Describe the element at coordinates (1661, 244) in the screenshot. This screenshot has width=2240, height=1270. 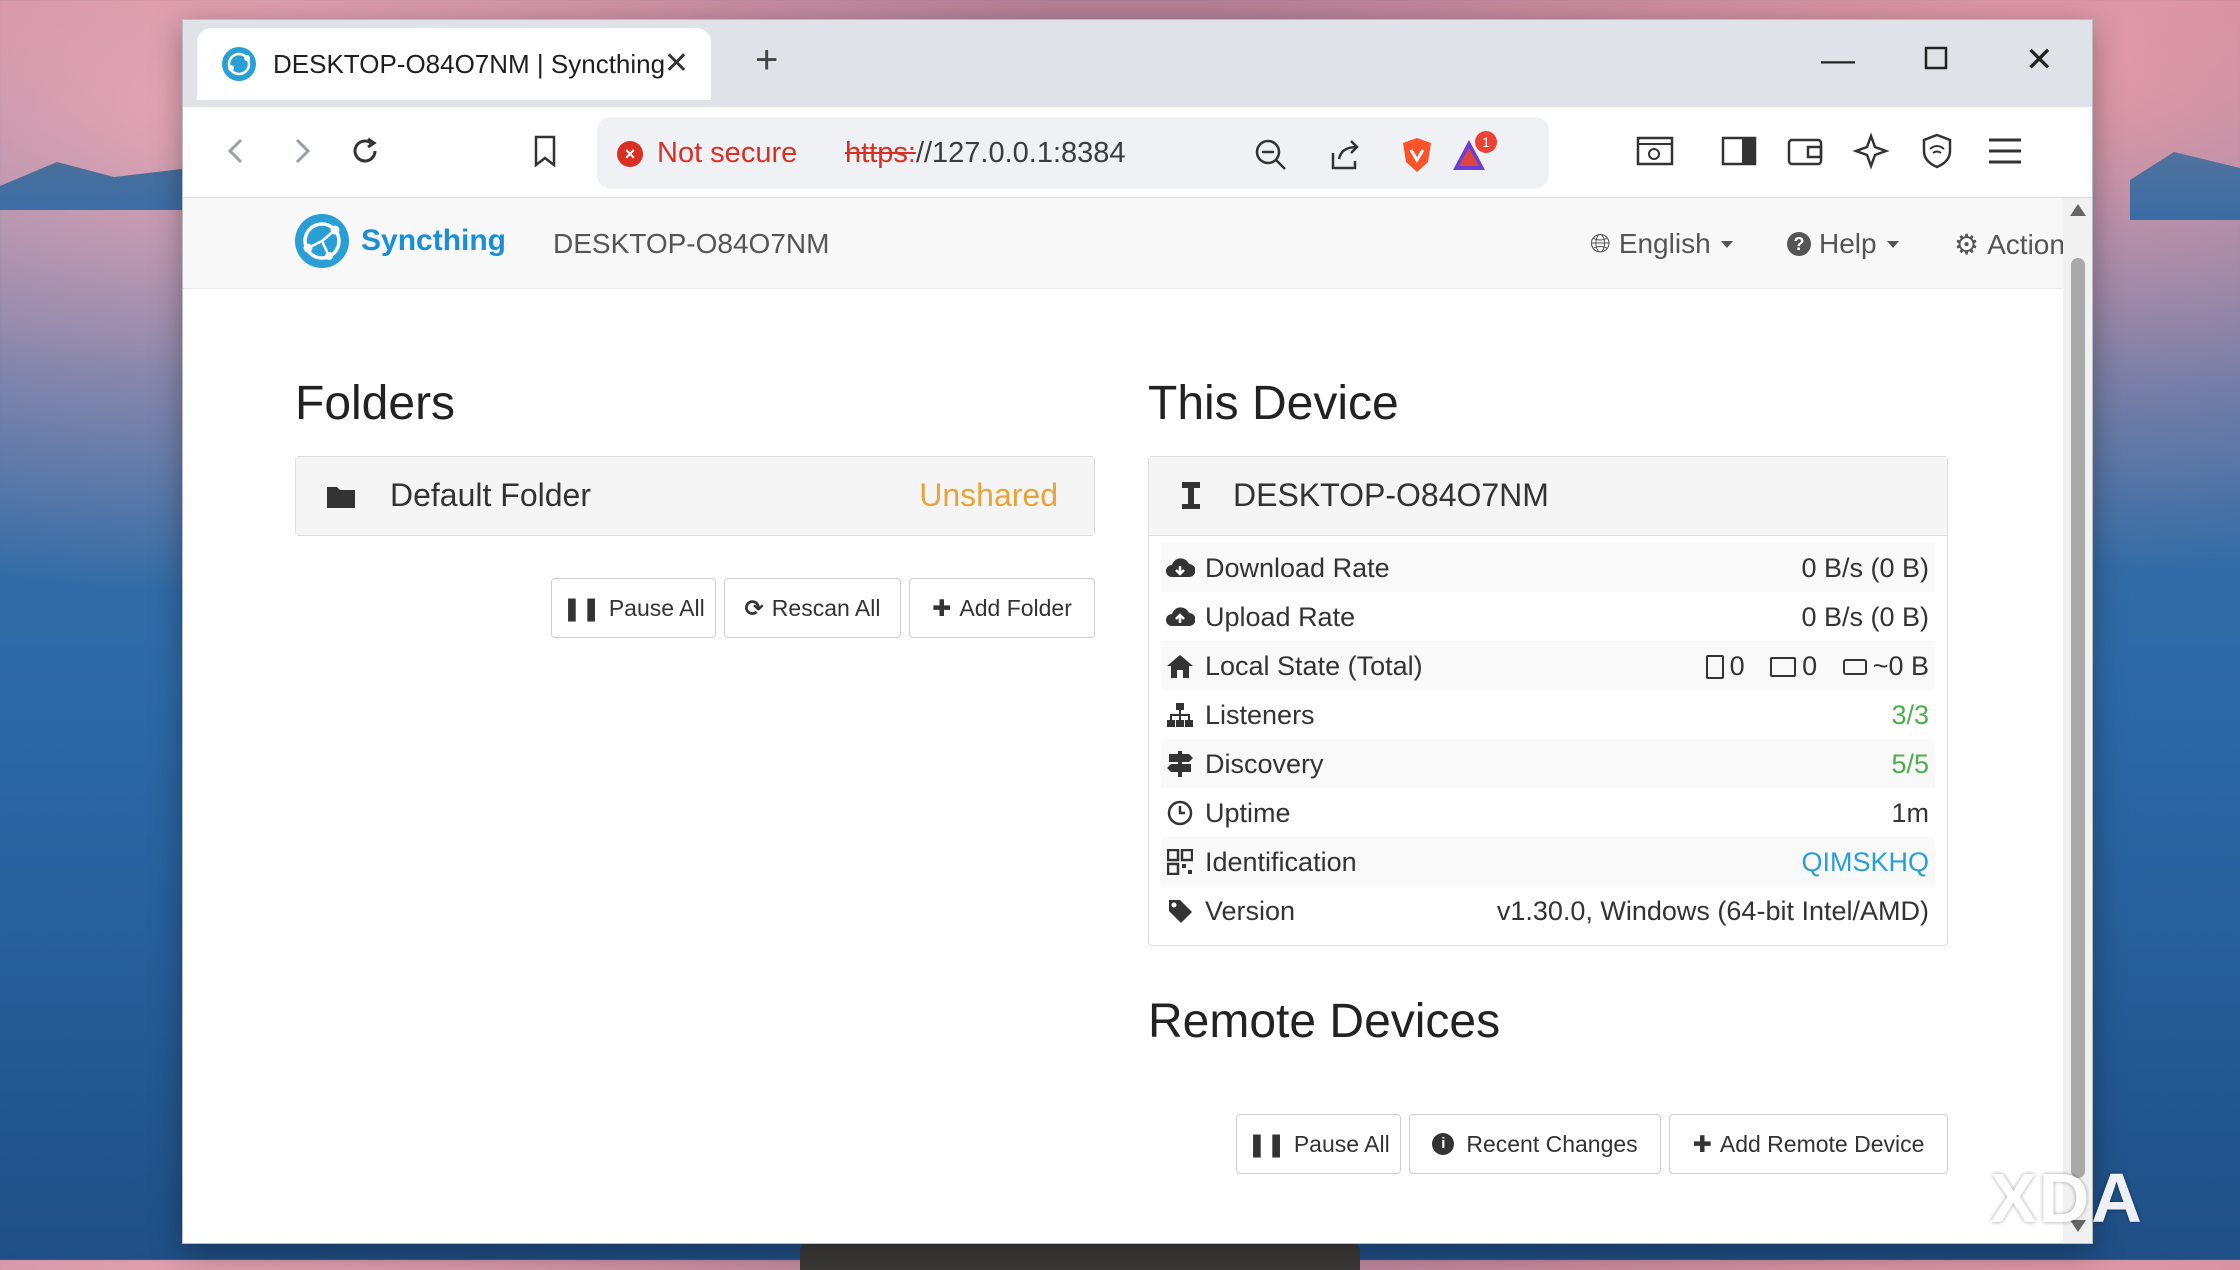
I see `language-menu: 🌐︎ English` at that location.